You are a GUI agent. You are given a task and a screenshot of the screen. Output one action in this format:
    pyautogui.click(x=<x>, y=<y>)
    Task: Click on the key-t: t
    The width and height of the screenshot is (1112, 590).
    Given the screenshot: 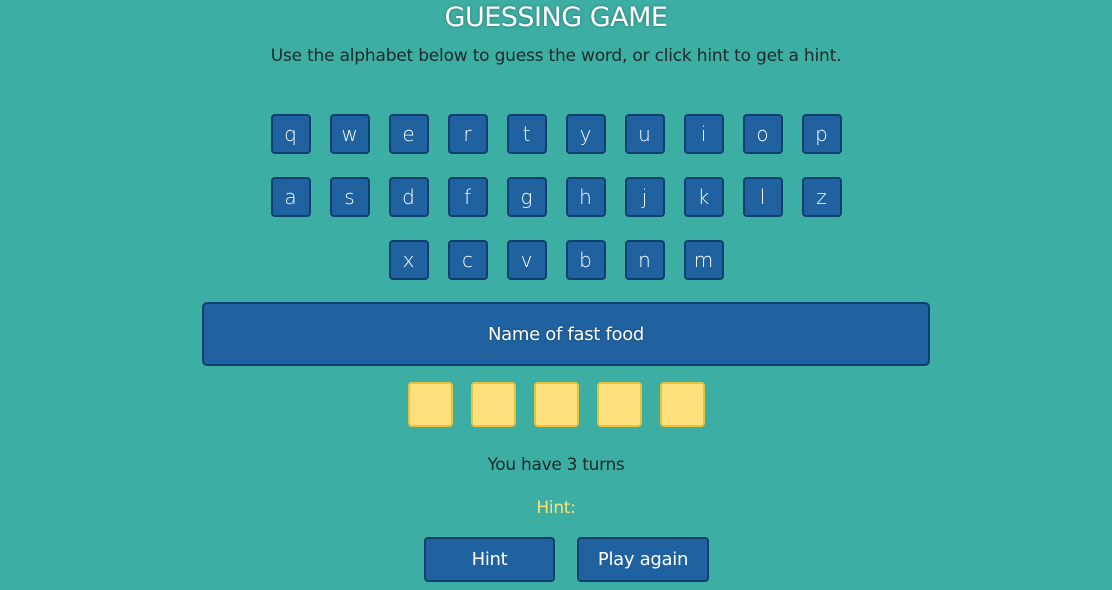 What is the action you would take?
    pyautogui.click(x=526, y=134)
    